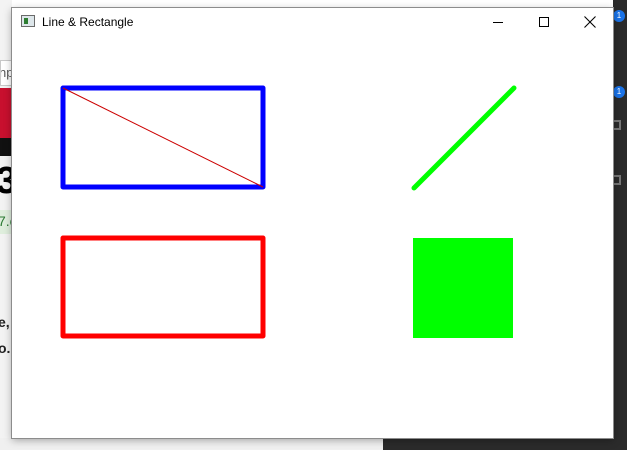  Describe the element at coordinates (88, 22) in the screenshot. I see `window-title: Line & Rectangle` at that location.